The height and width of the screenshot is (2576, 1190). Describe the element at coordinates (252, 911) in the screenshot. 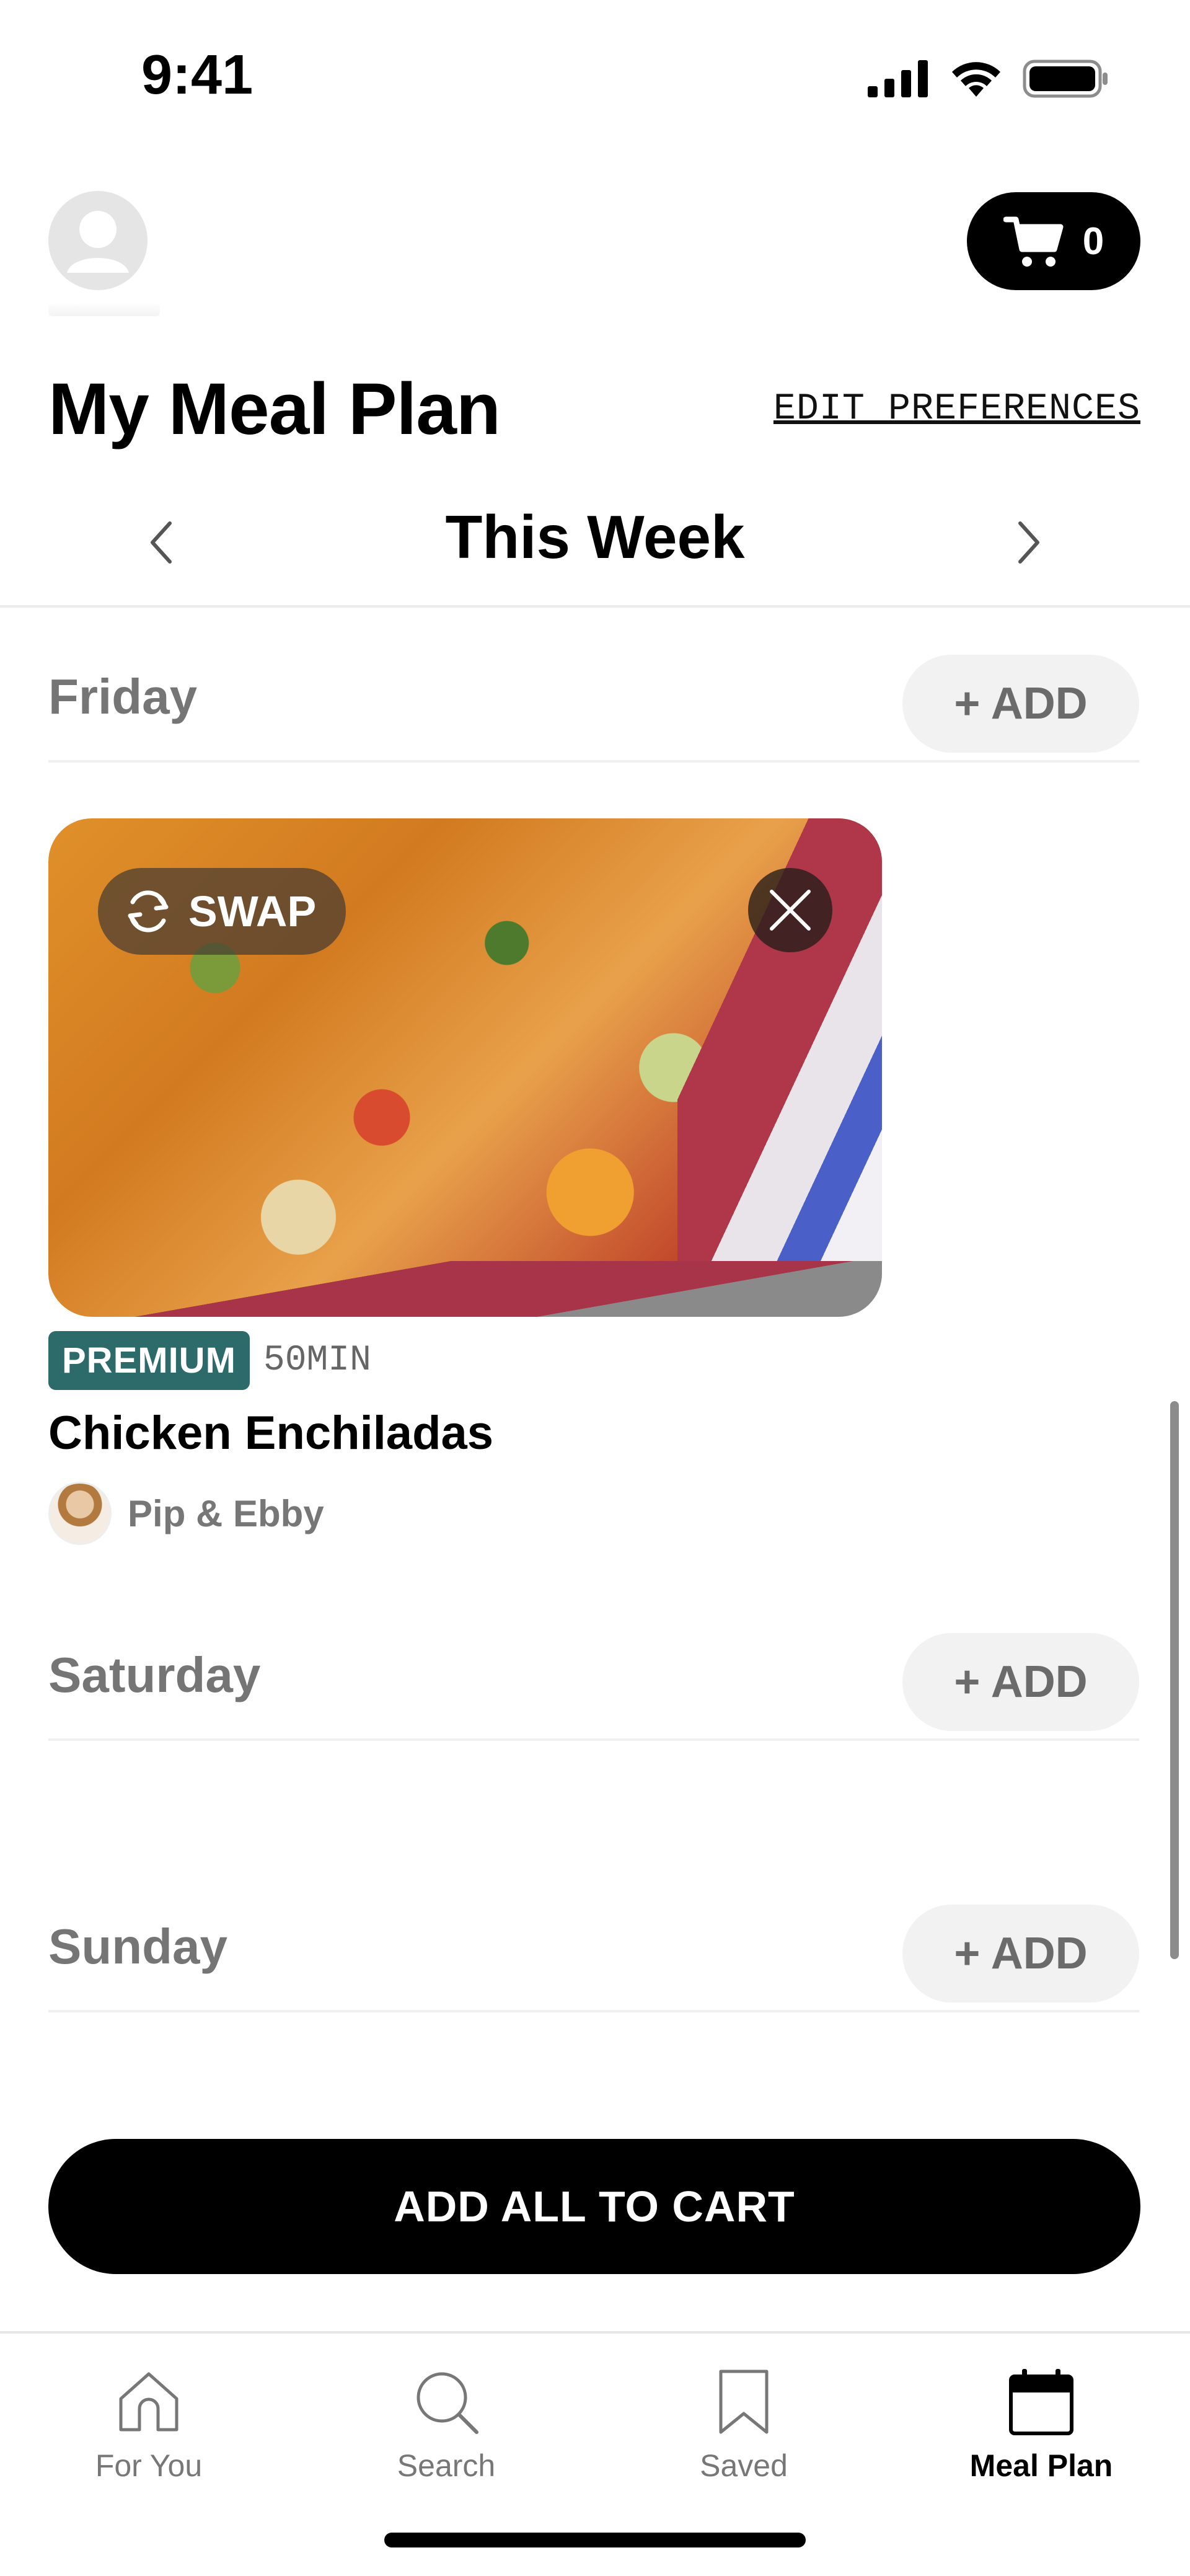

I see `swap-label: SWAP` at that location.